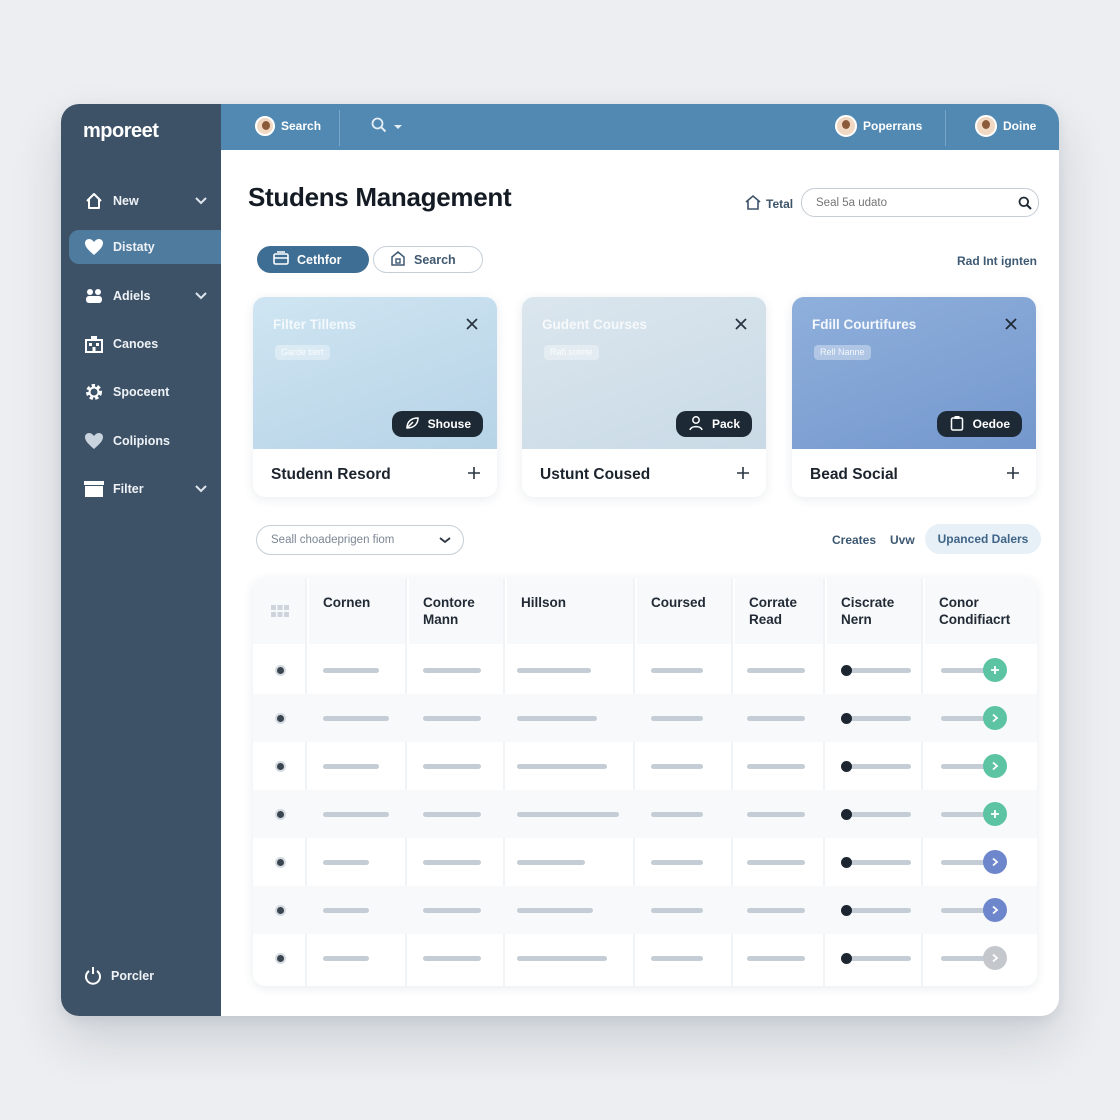  Describe the element at coordinates (302, 352) in the screenshot. I see `card-tag: Garde tiert` at that location.